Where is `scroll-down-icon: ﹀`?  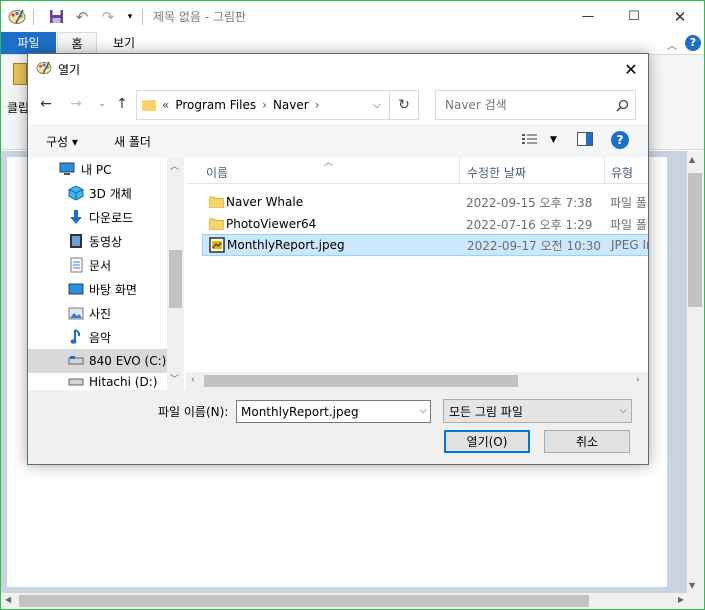
scroll-down-icon: ﹀ is located at coordinates (174, 378).